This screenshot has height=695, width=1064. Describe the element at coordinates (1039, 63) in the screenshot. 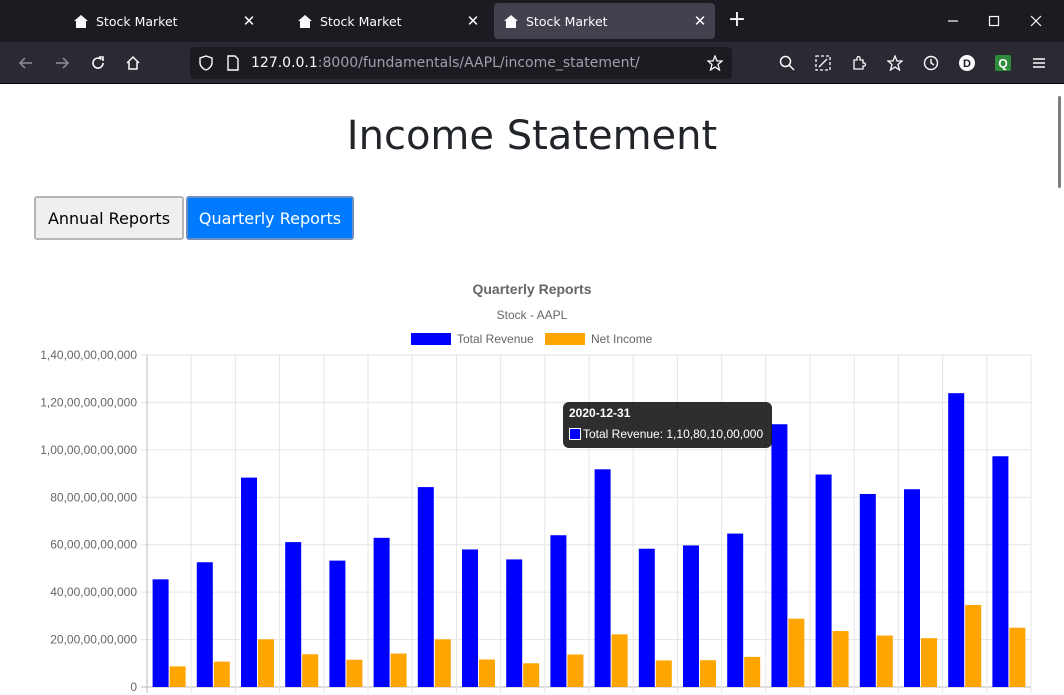

I see `menu-button` at that location.